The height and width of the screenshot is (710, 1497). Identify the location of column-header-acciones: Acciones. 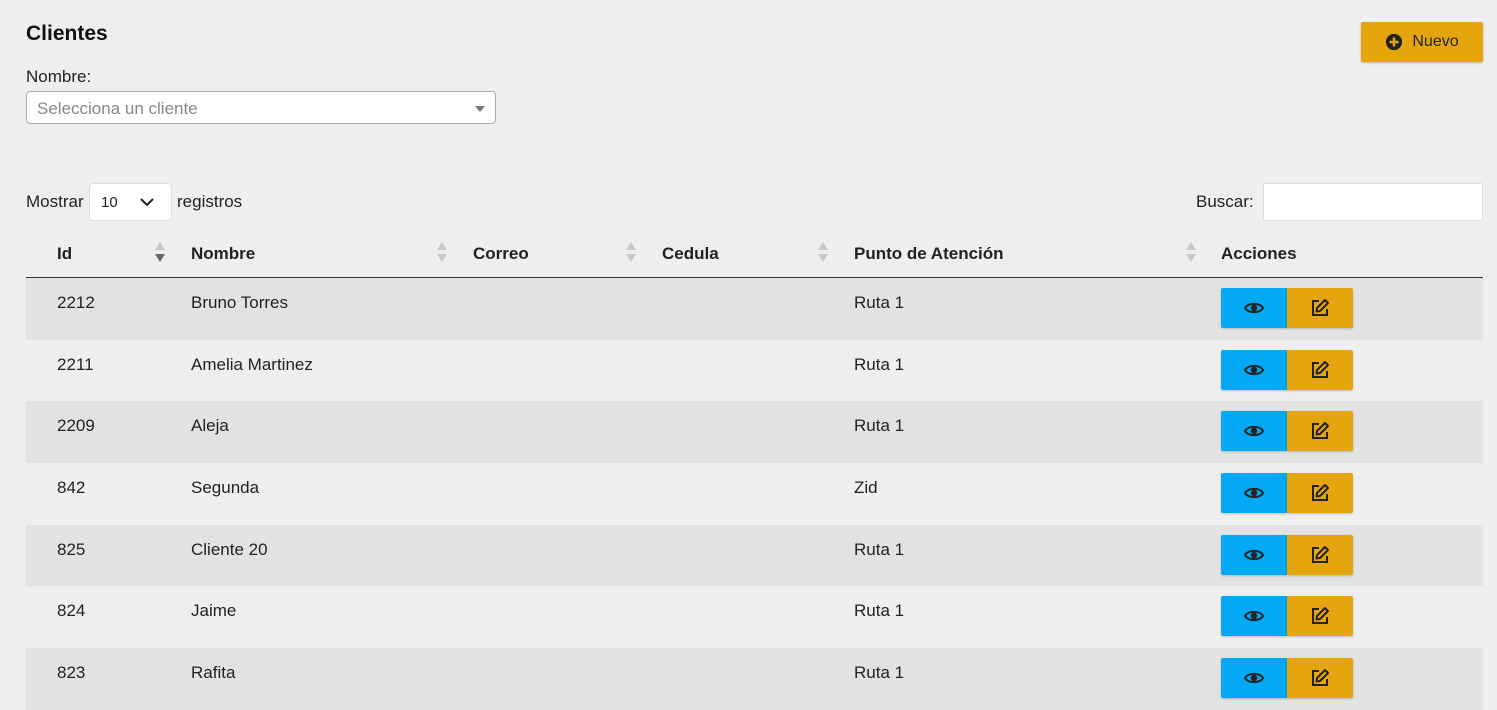
(1259, 253).